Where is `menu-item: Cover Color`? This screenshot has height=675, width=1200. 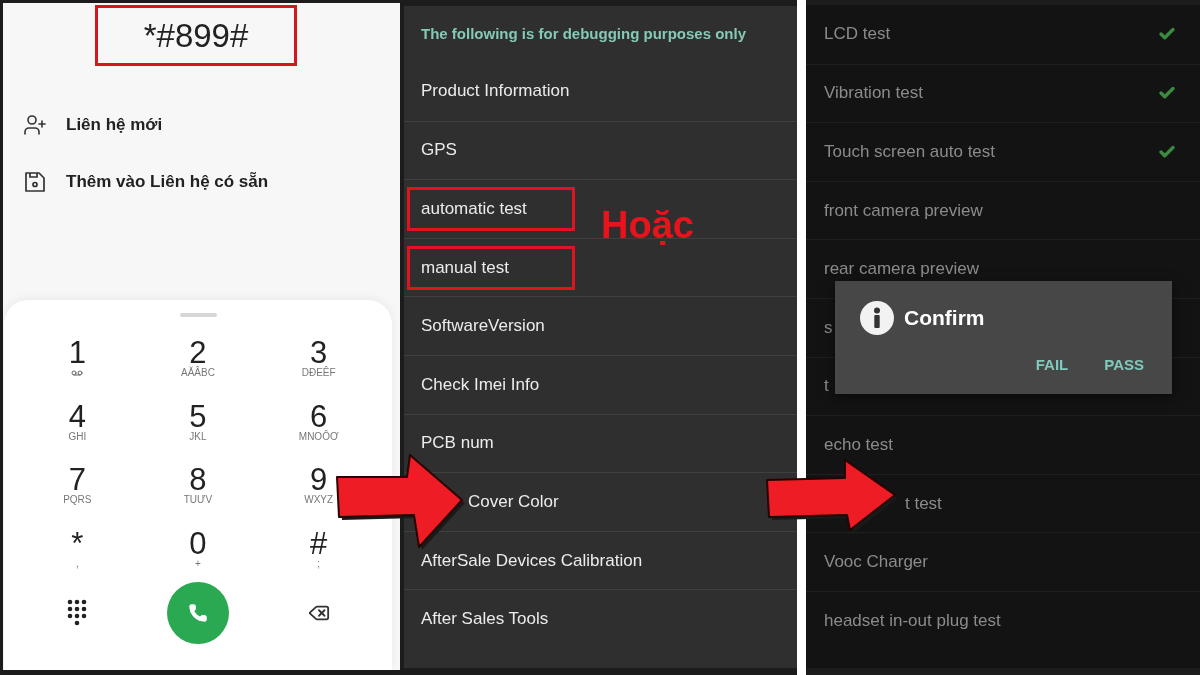 menu-item: Cover Color is located at coordinates (513, 501).